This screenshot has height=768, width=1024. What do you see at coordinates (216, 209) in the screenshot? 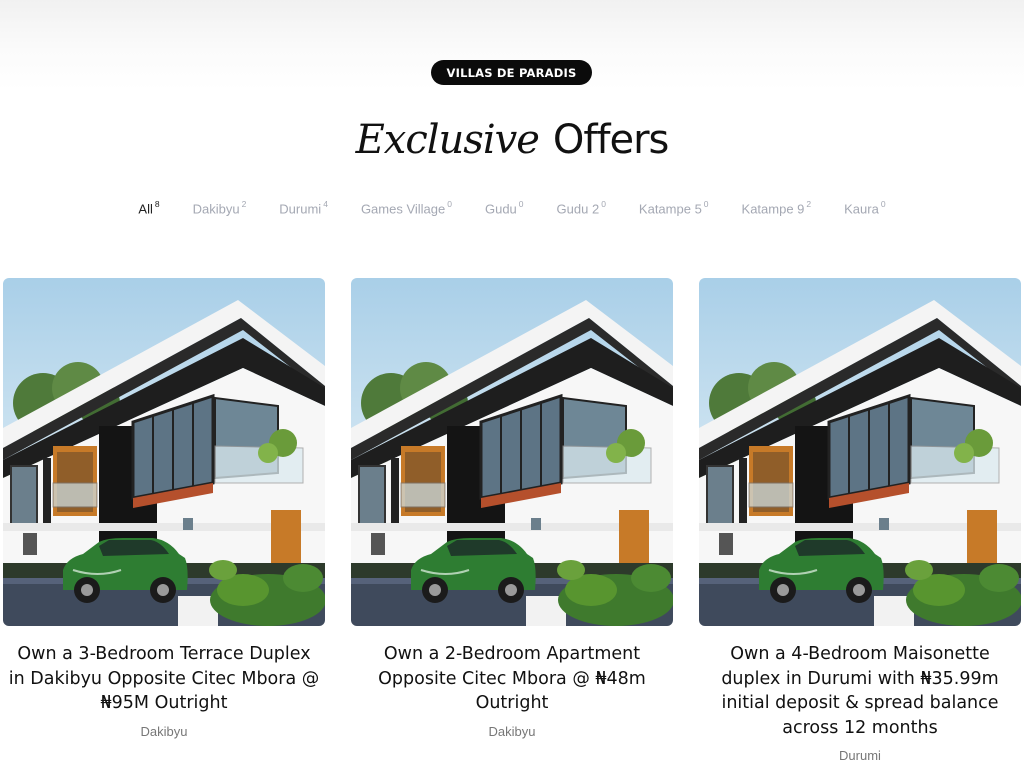
I see `filter-label: Dakibyu` at bounding box center [216, 209].